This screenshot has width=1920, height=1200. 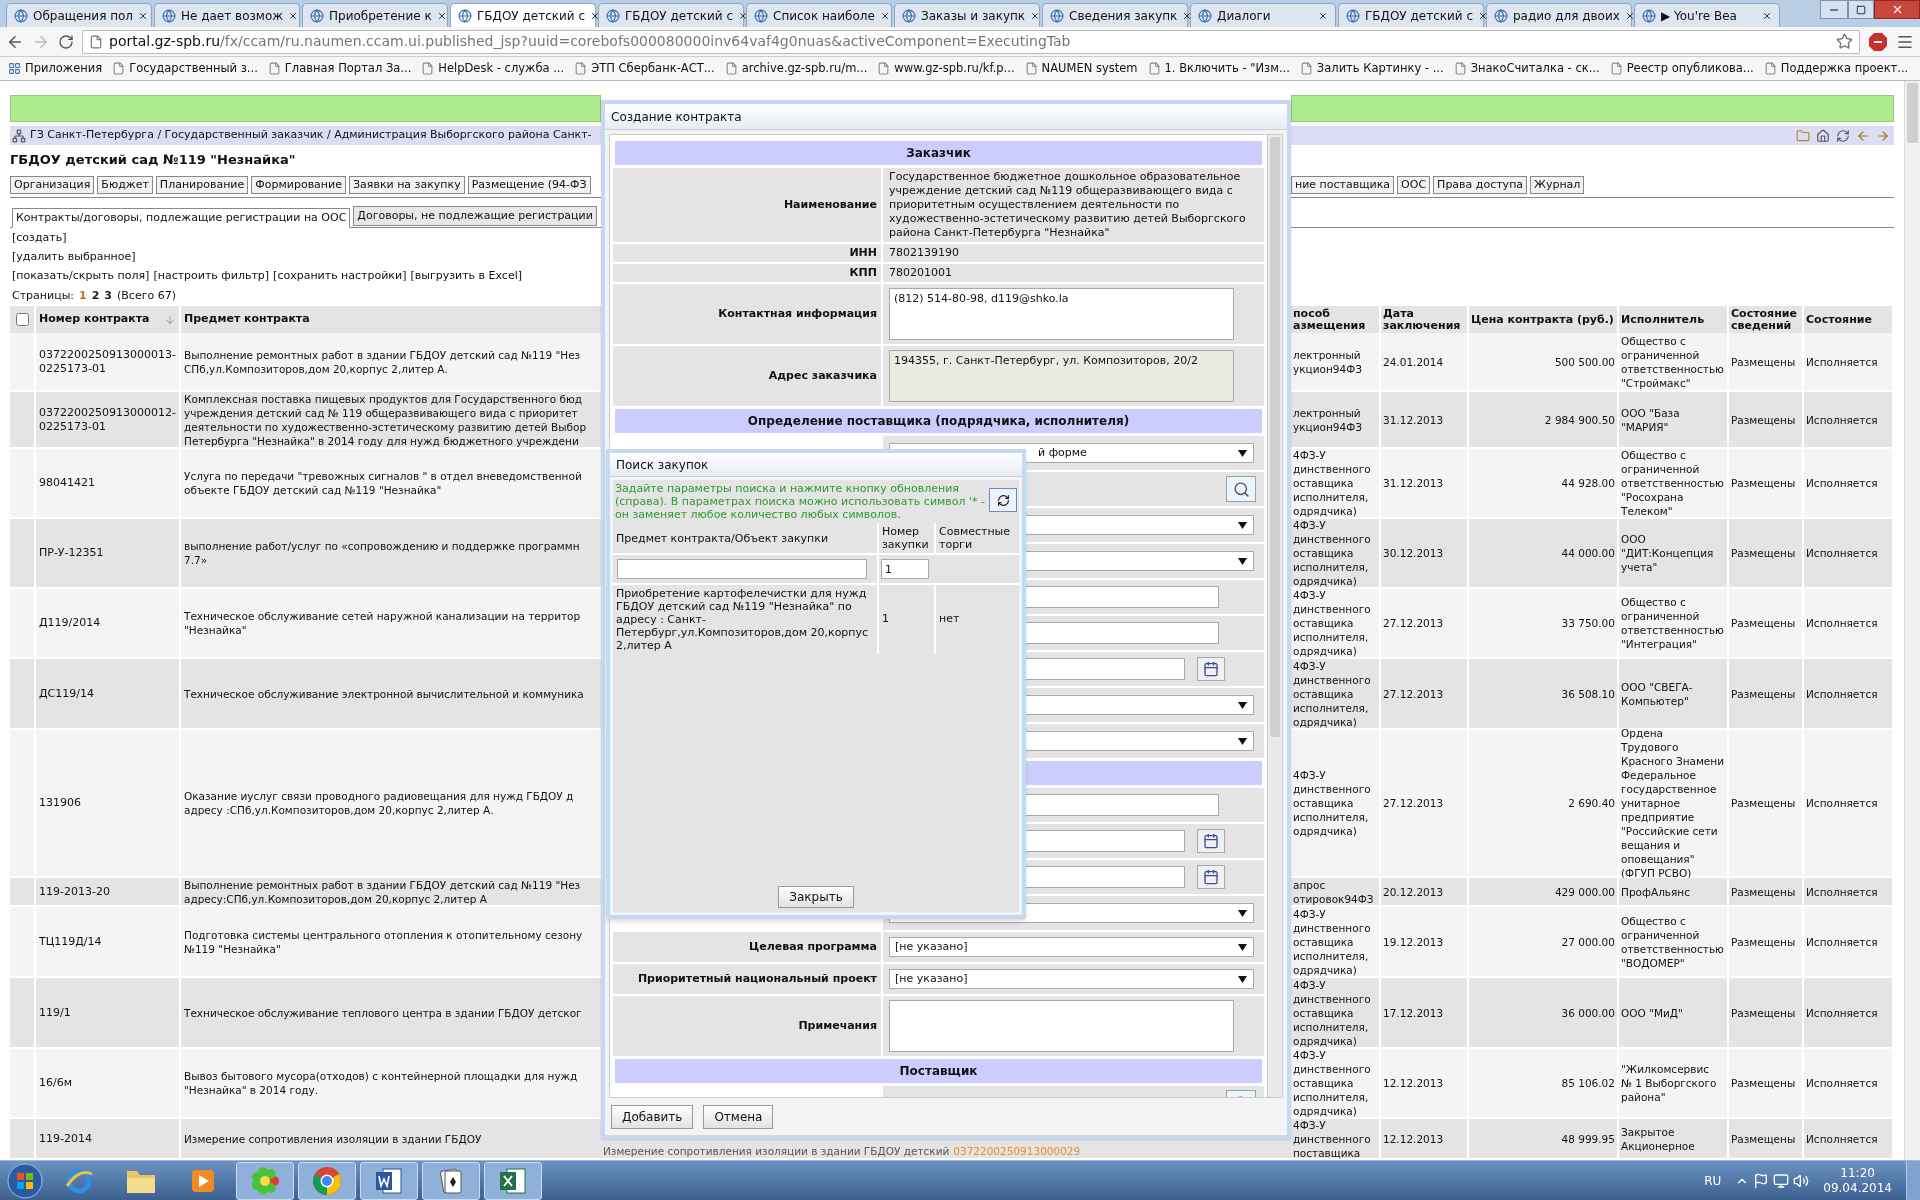 I want to click on column-header: Состояние сведений, so click(x=1766, y=319).